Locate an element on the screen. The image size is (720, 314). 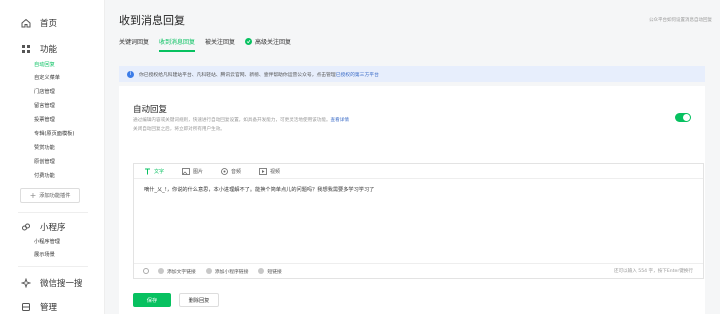
manage-icon is located at coordinates (26, 307).